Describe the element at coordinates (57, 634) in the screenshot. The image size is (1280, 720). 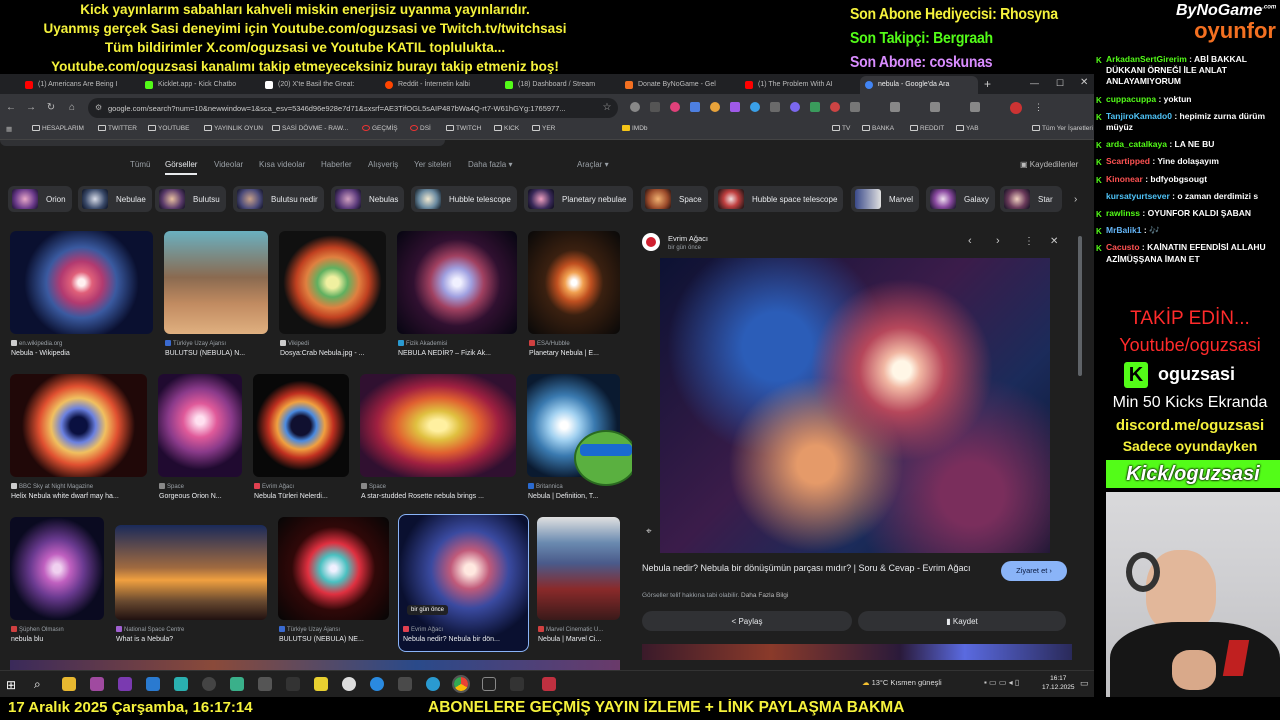
I see `result-caption: Şüphen Olmasın nebula blu` at that location.